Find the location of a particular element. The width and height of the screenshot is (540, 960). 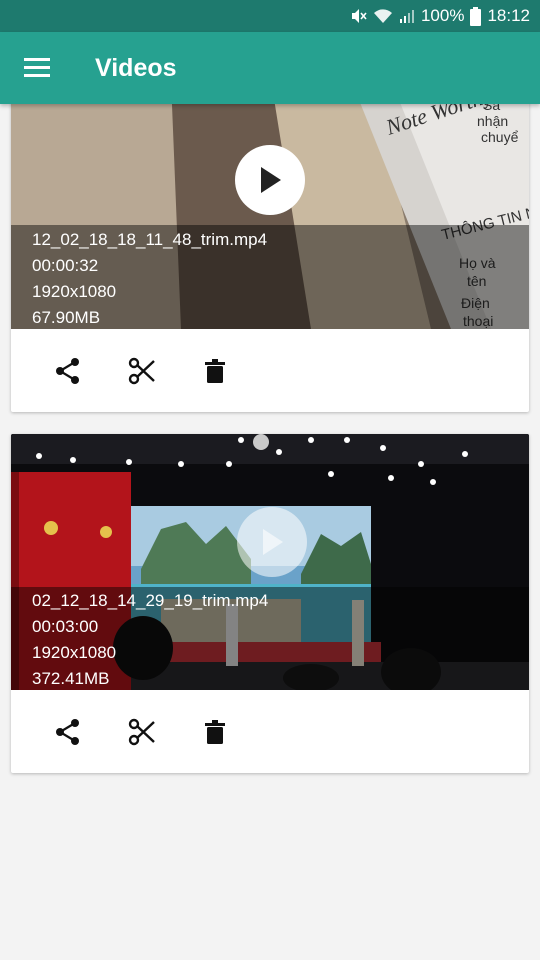

battery-icon is located at coordinates (476, 16).